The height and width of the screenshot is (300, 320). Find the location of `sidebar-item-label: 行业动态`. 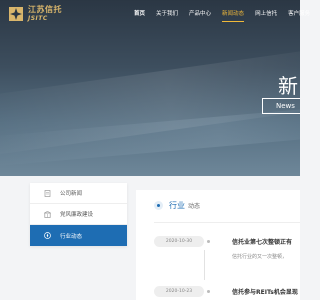

sidebar-item-label: 行业动态 is located at coordinates (71, 236).